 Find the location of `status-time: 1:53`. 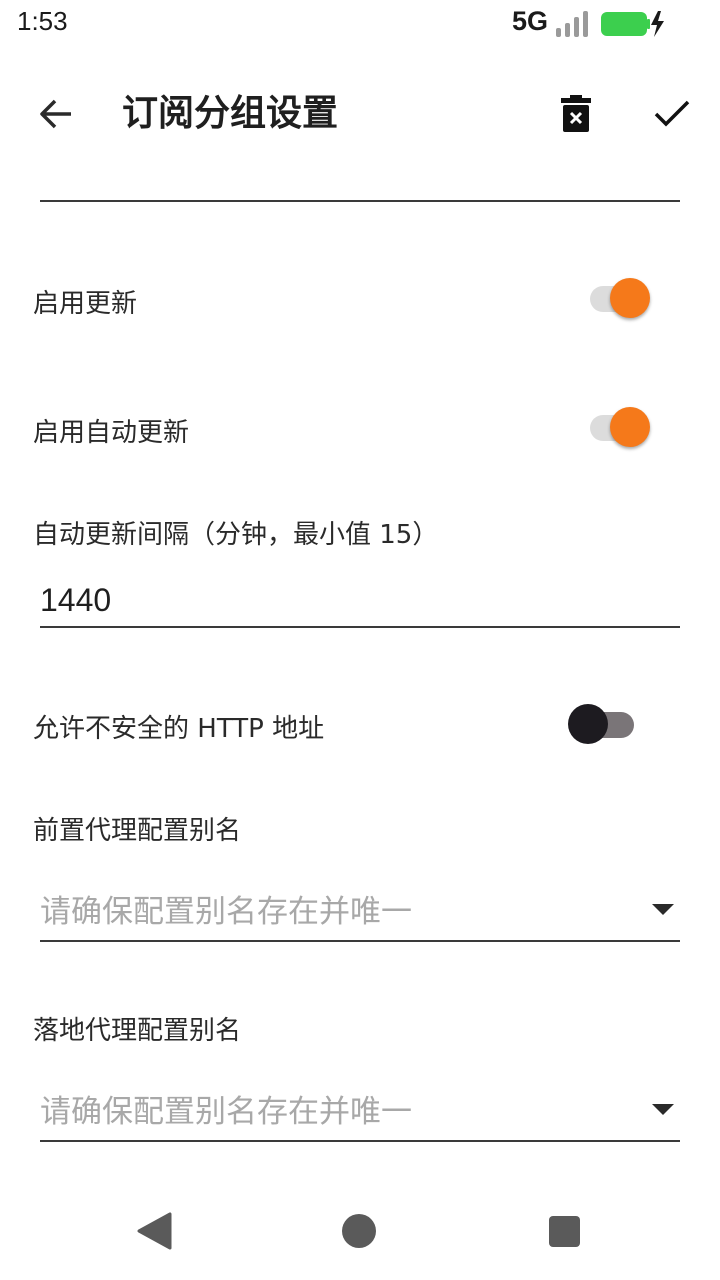

status-time: 1:53 is located at coordinates (42, 21).